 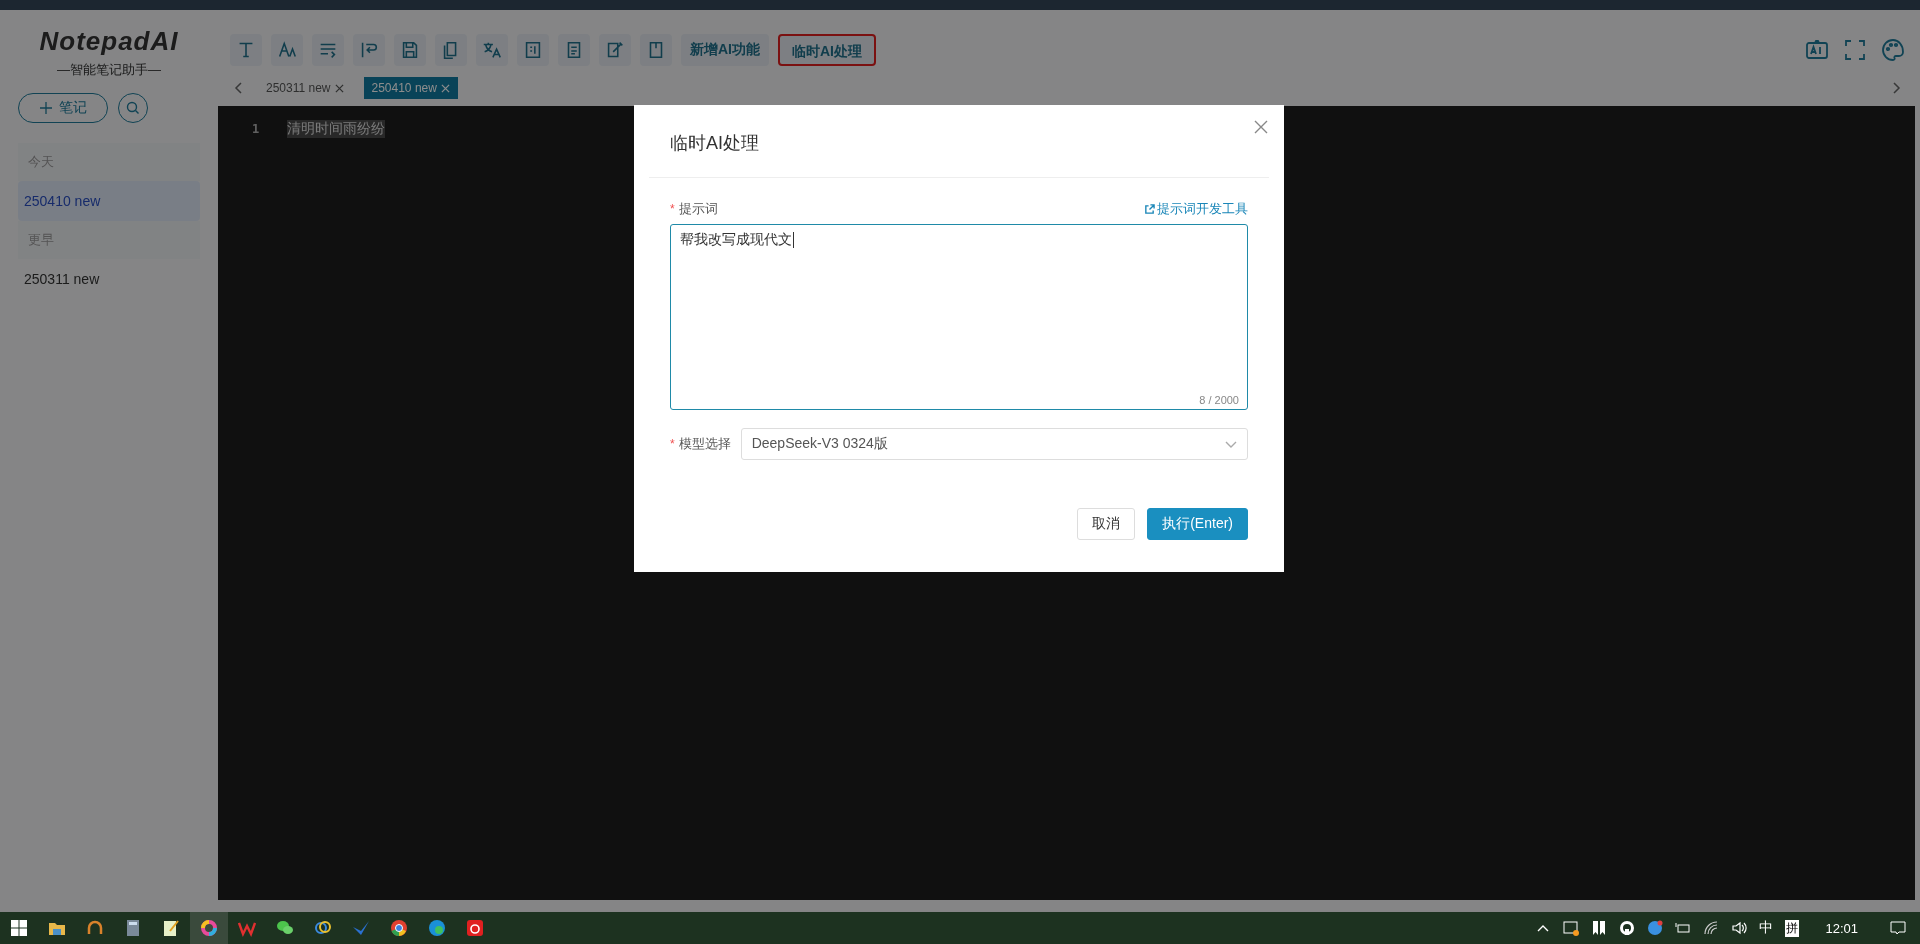 I want to click on input-mode: 拼, so click(x=1792, y=928).